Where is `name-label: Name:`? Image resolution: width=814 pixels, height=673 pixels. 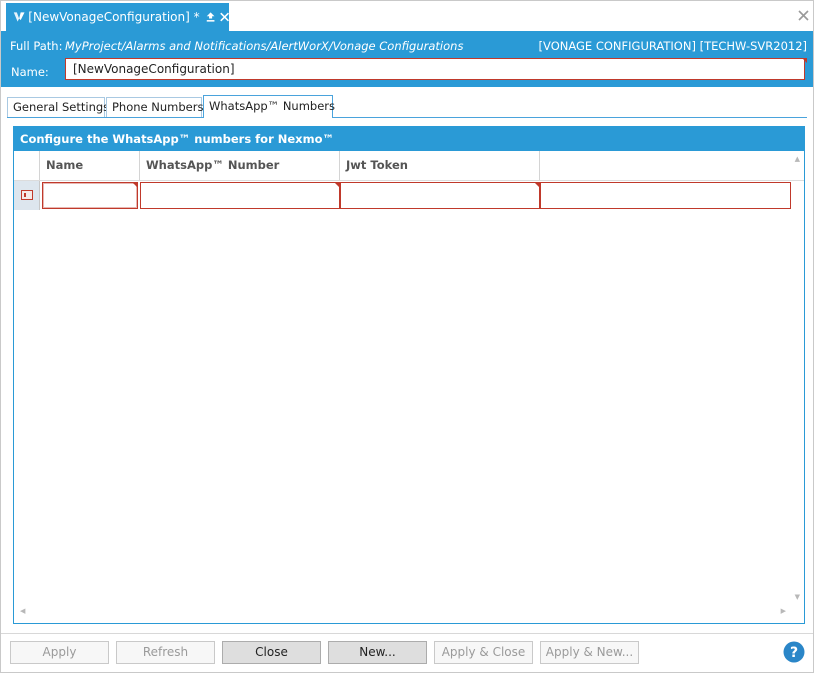 name-label: Name: is located at coordinates (30, 72).